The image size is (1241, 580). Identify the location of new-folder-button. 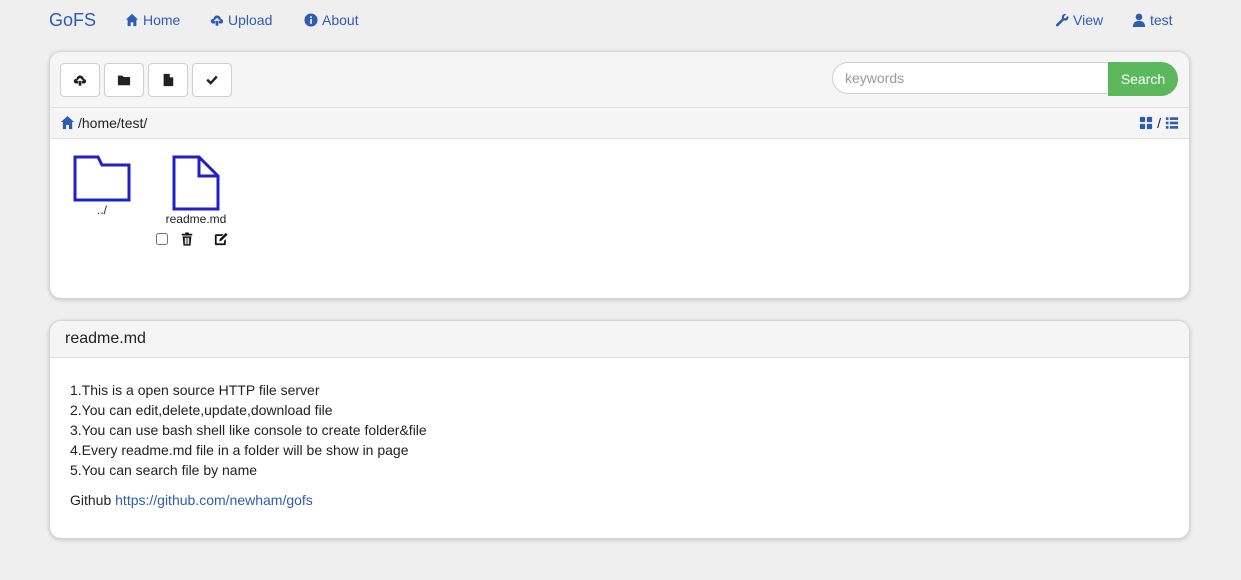
(124, 80).